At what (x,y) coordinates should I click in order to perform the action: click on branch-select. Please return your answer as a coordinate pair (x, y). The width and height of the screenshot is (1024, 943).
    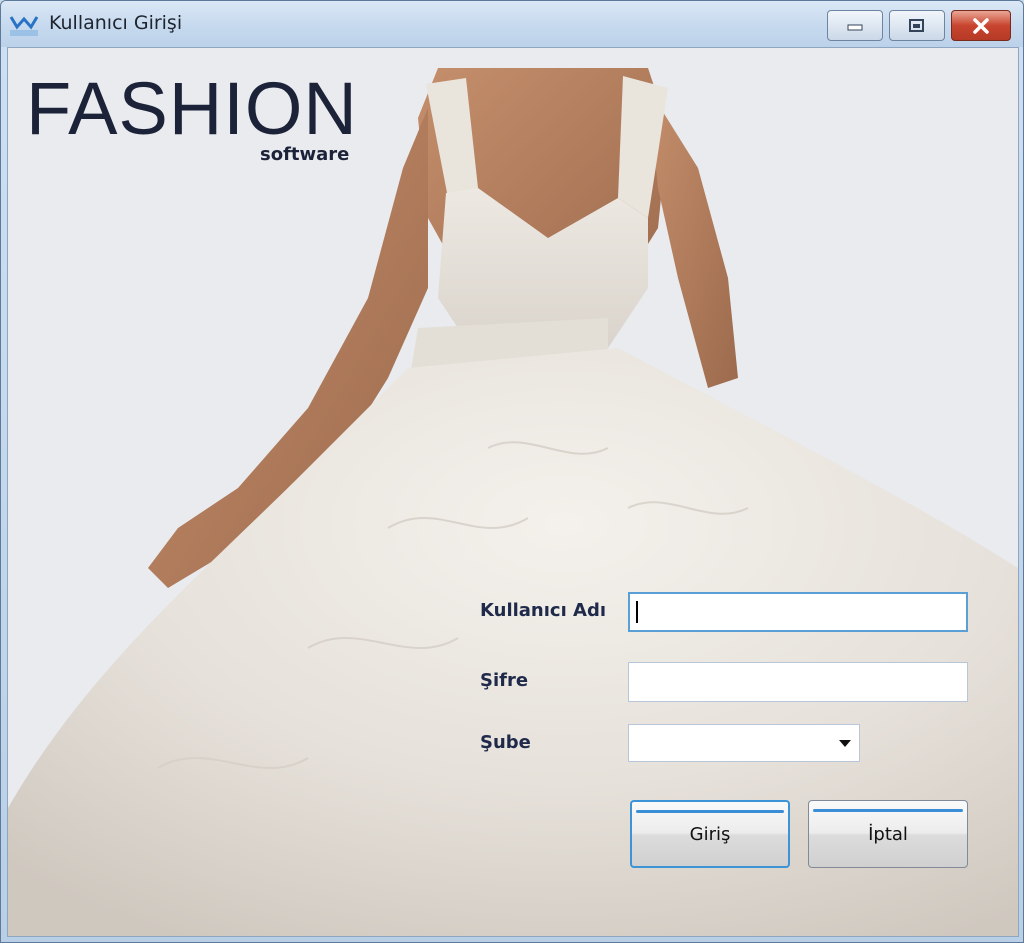
    Looking at the image, I should click on (744, 743).